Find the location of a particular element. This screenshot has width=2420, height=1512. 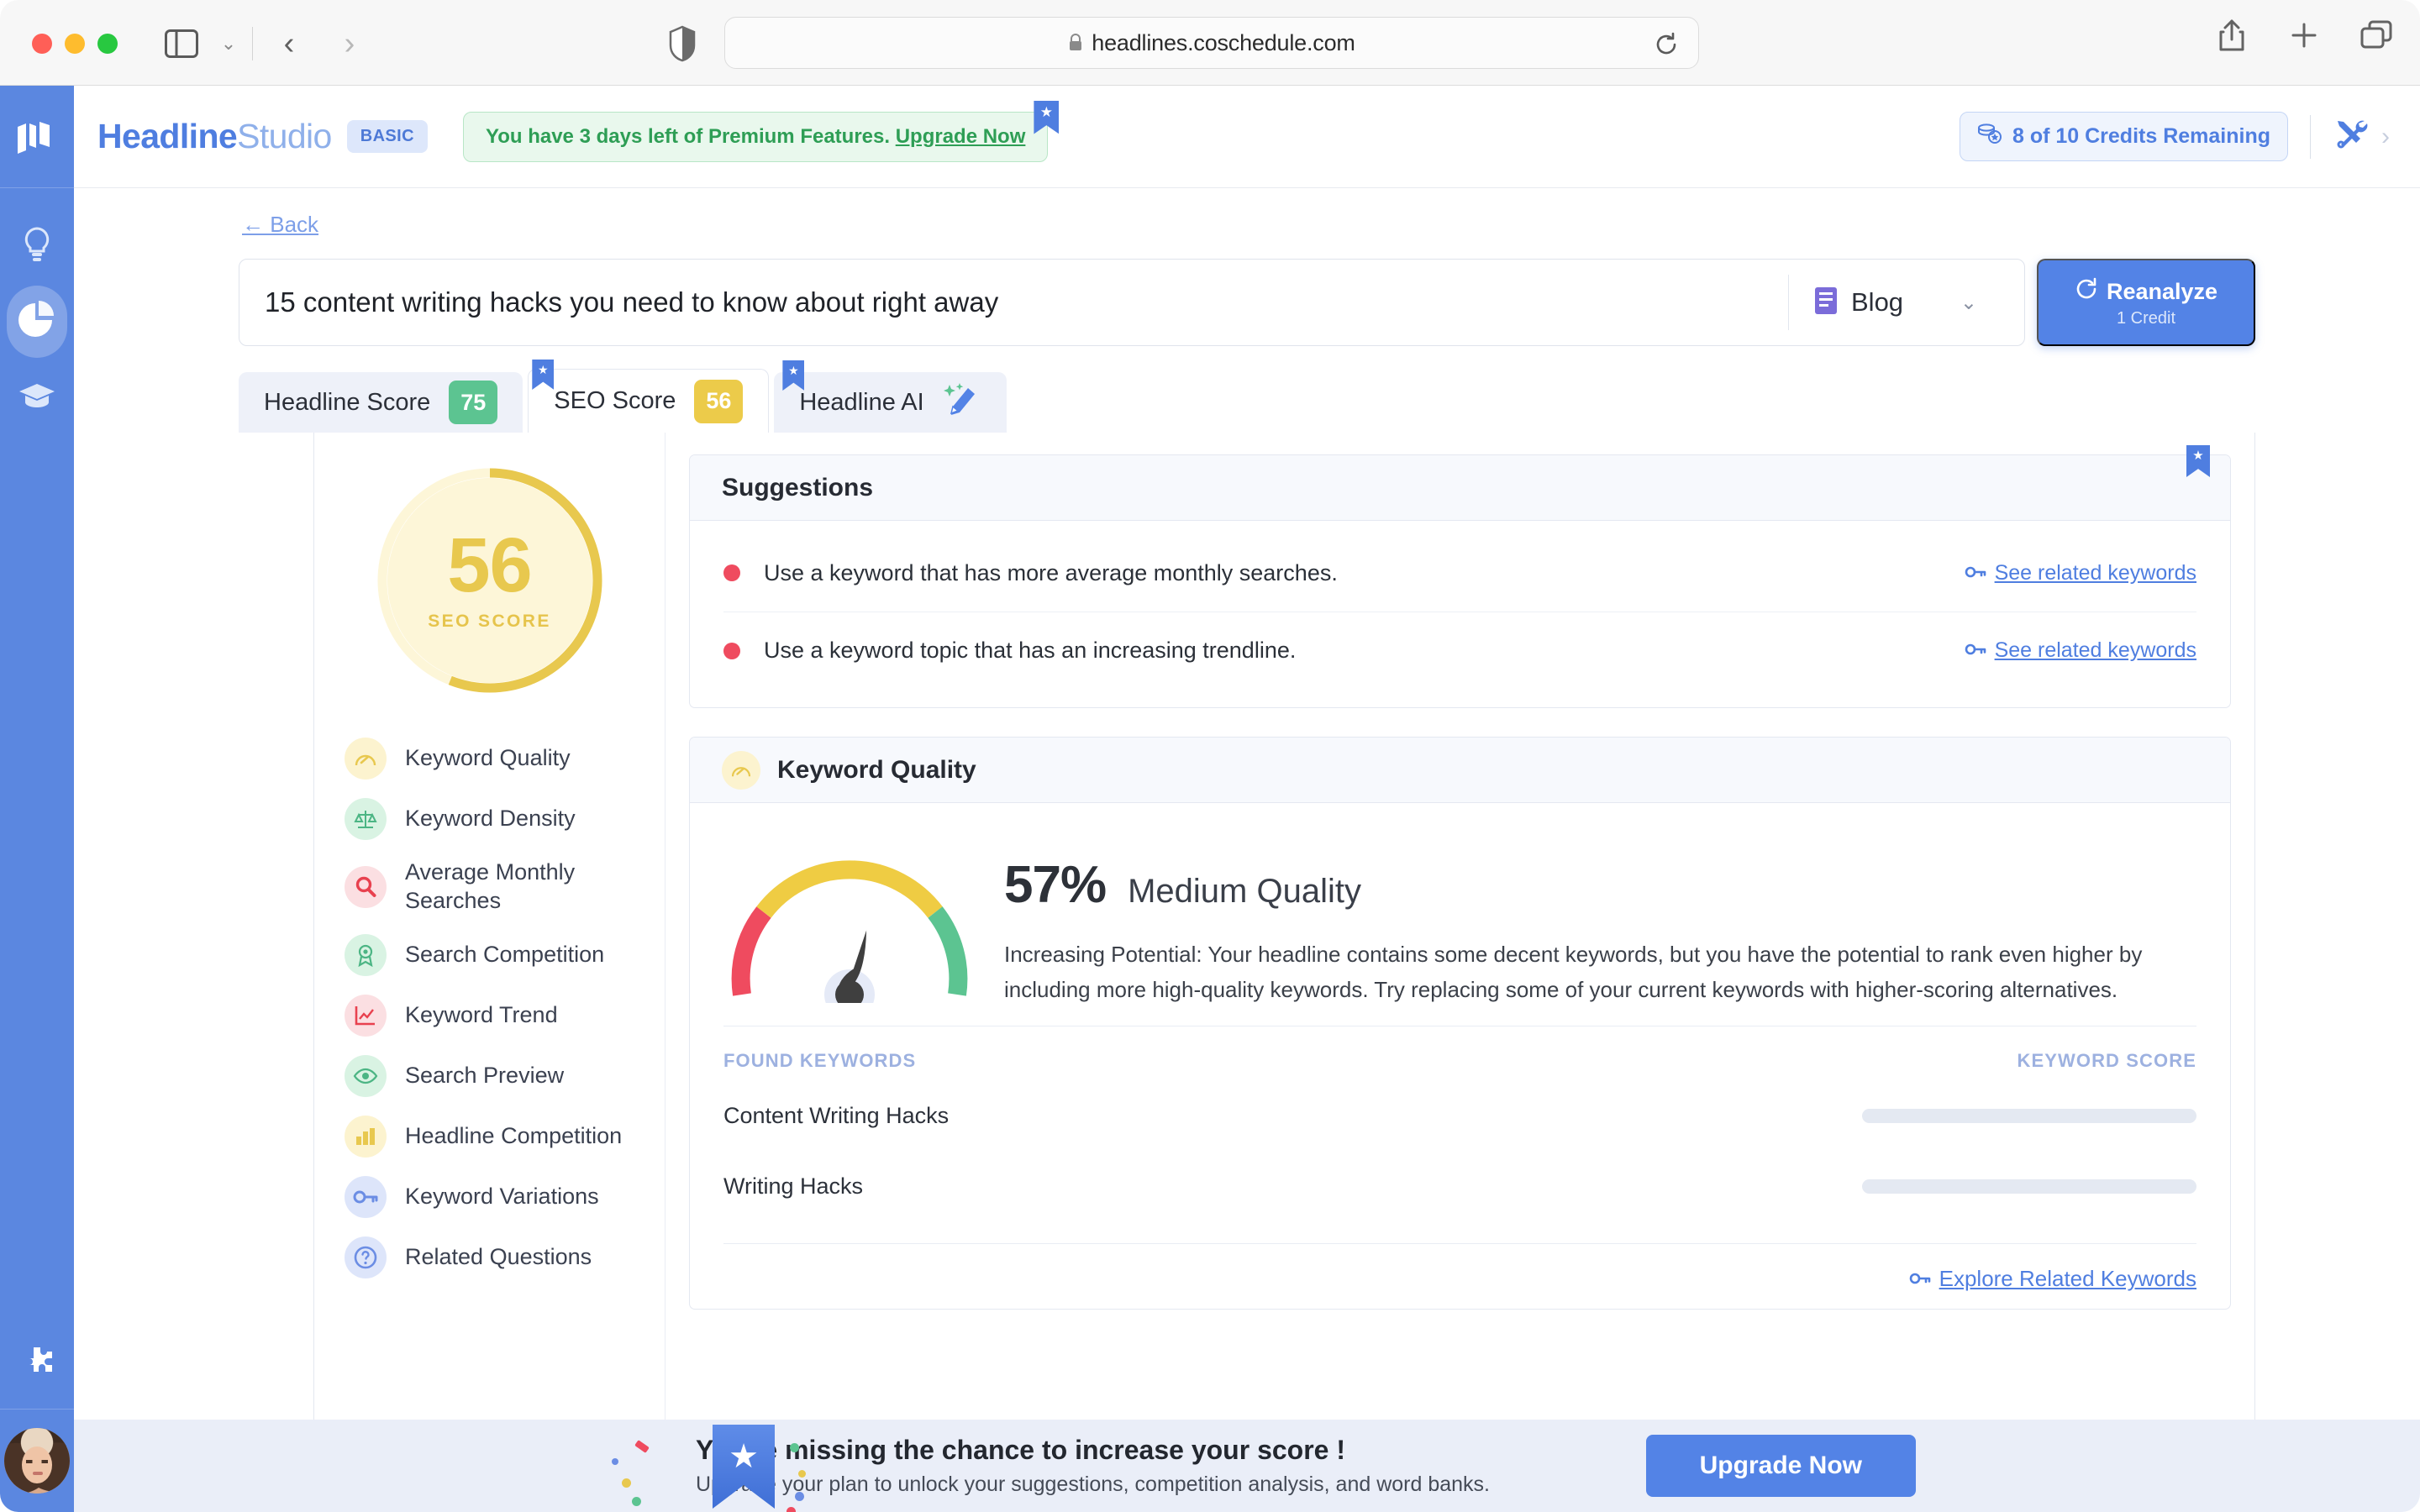

pie-chart-icon is located at coordinates (37, 322).